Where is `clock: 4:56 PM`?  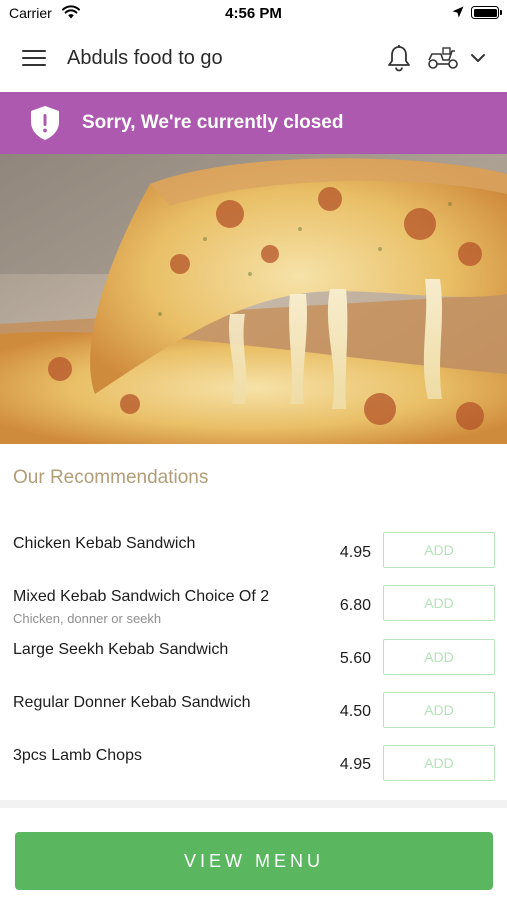
clock: 4:56 PM is located at coordinates (253, 13).